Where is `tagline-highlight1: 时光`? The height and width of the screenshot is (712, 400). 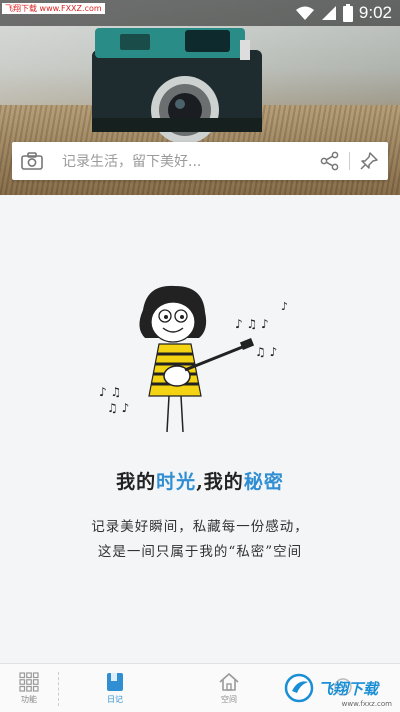
tagline-highlight1: 时光 is located at coordinates (176, 482).